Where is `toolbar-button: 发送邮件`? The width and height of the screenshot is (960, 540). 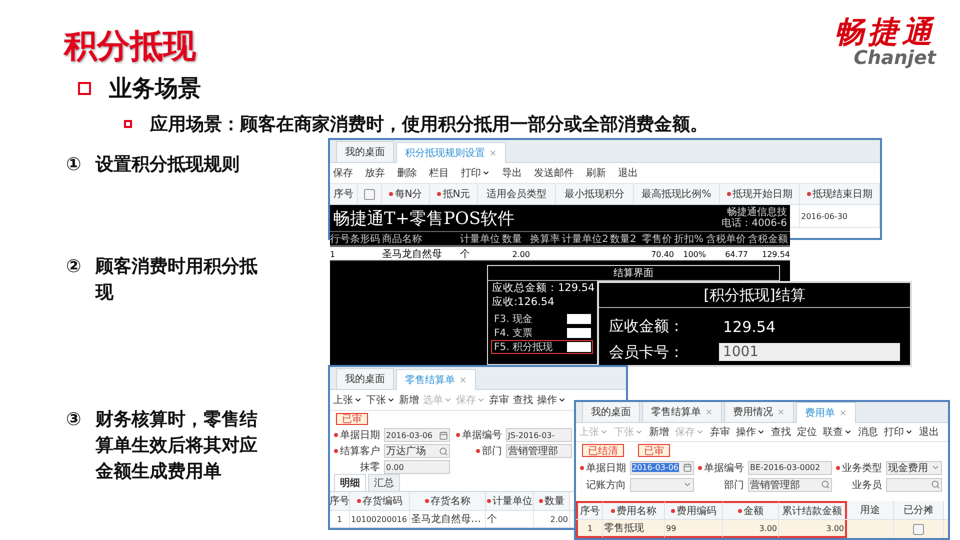
toolbar-button: 发送邮件 is located at coordinates (554, 173).